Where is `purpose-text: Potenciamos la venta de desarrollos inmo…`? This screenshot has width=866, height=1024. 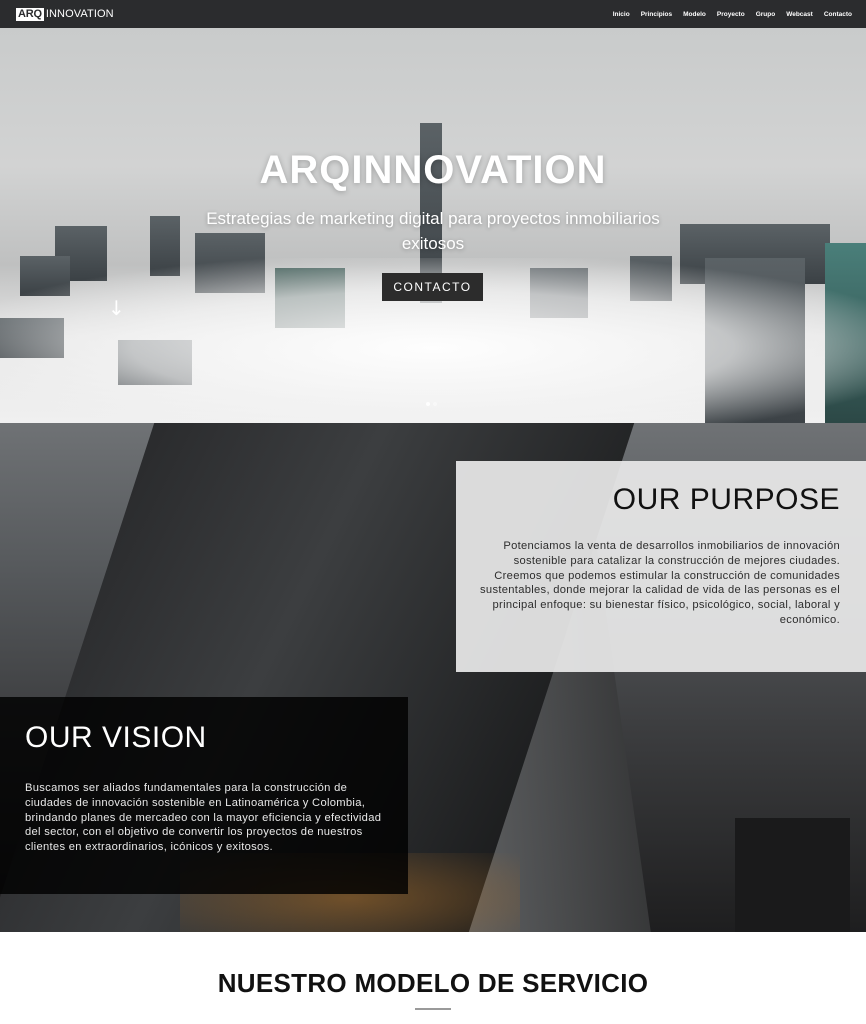
purpose-text: Potenciamos la venta de desarrollos inmo… is located at coordinates (660, 583).